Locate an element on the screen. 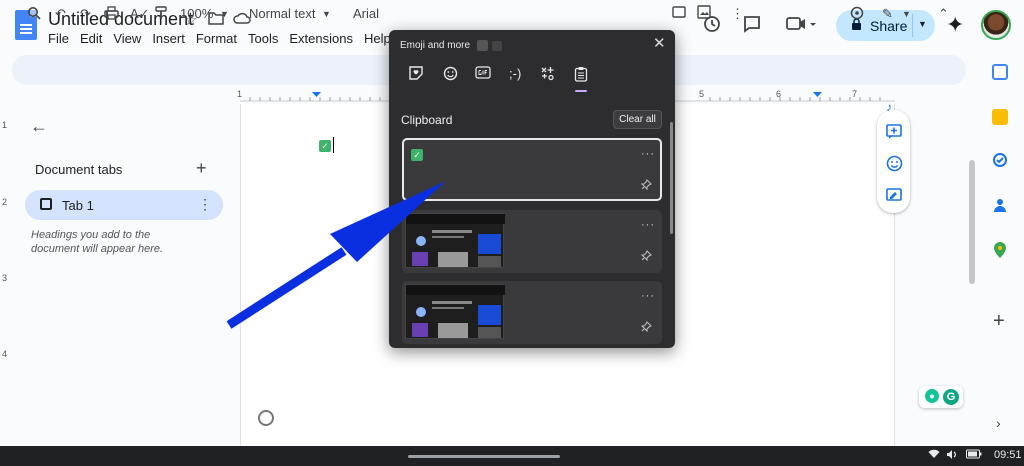 This screenshot has width=1024, height=466. paint-format-icon is located at coordinates (161, 14).